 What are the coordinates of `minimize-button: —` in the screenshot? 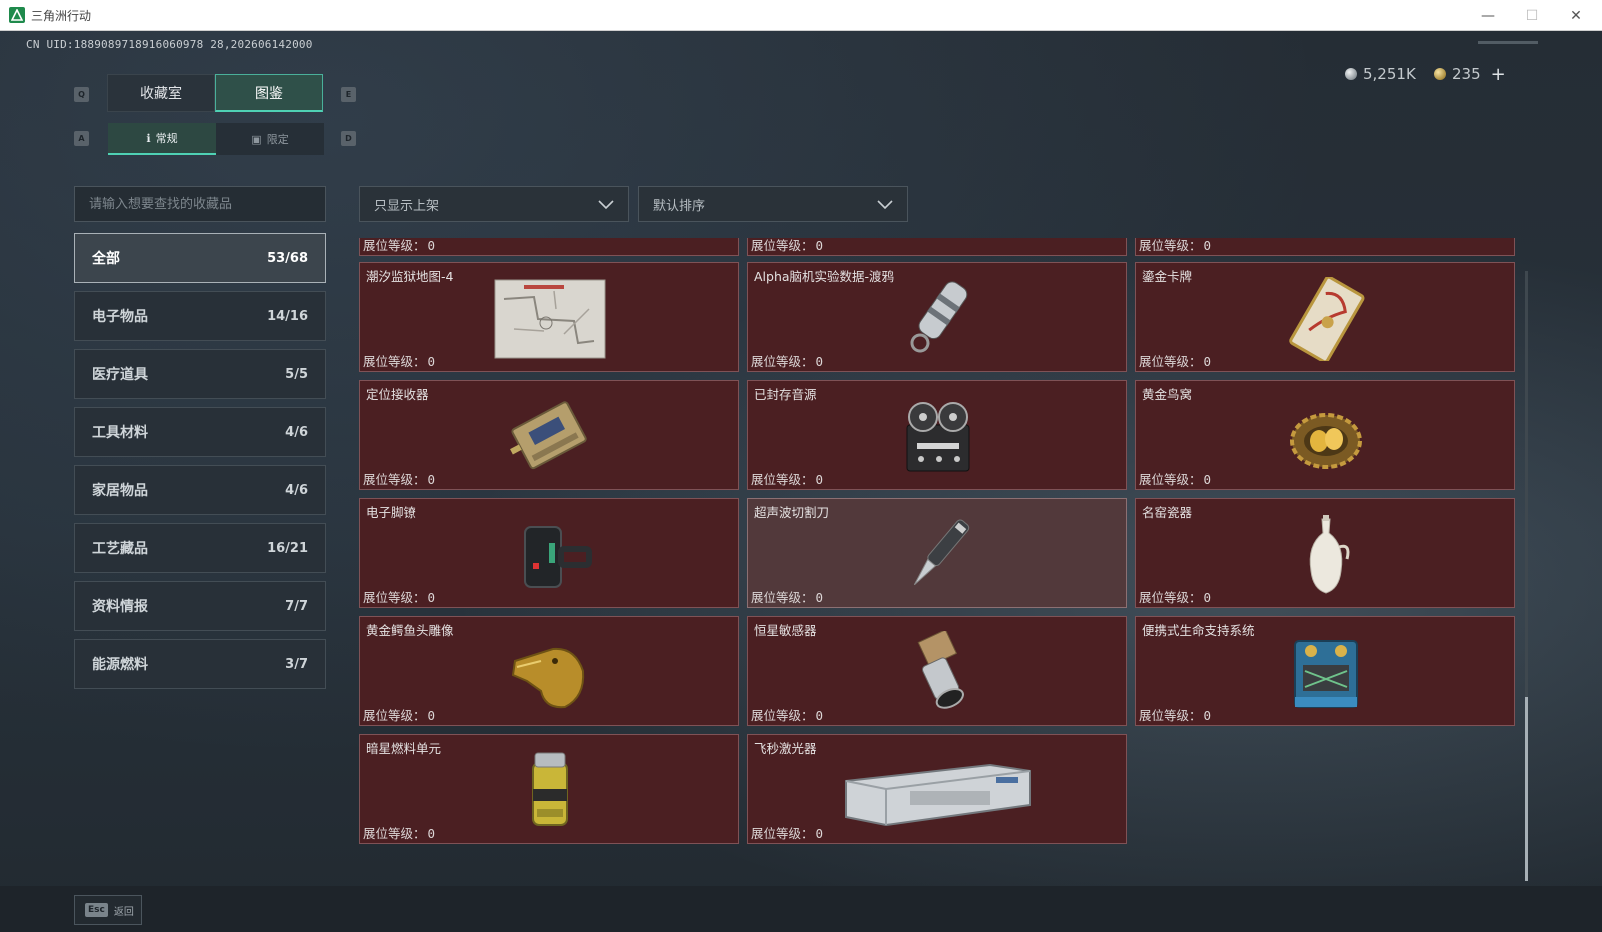 It's located at (1488, 15).